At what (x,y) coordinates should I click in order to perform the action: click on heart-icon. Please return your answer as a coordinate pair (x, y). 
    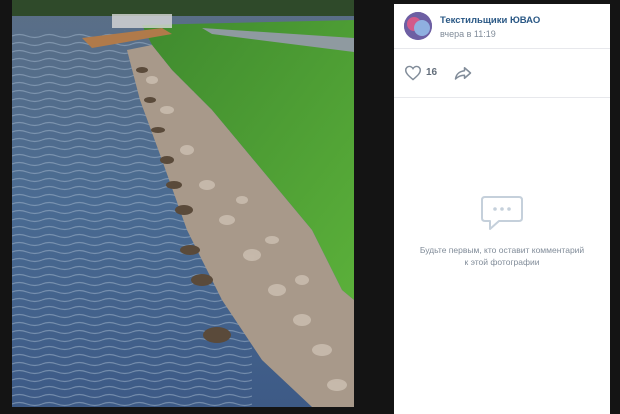
    Looking at the image, I should click on (413, 73).